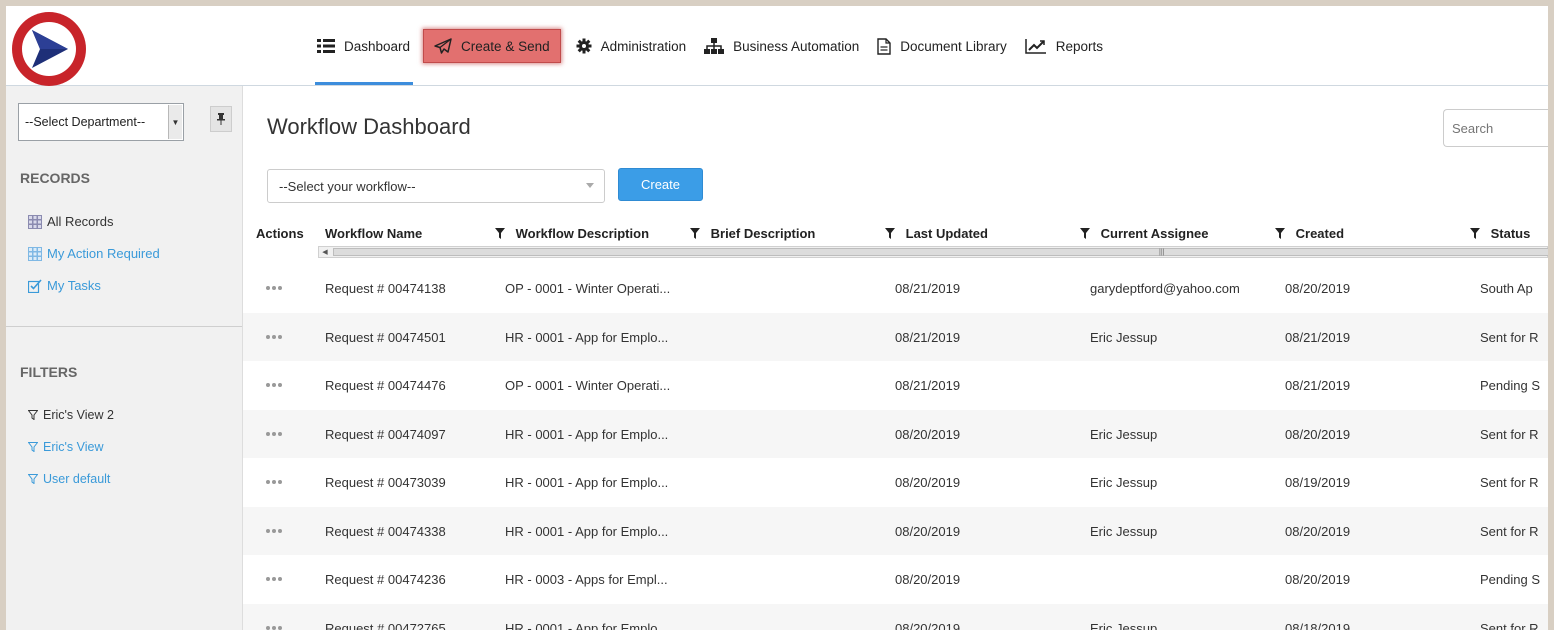 The height and width of the screenshot is (630, 1554). I want to click on cell-workflow-name: Request # 00474236, so click(385, 579).